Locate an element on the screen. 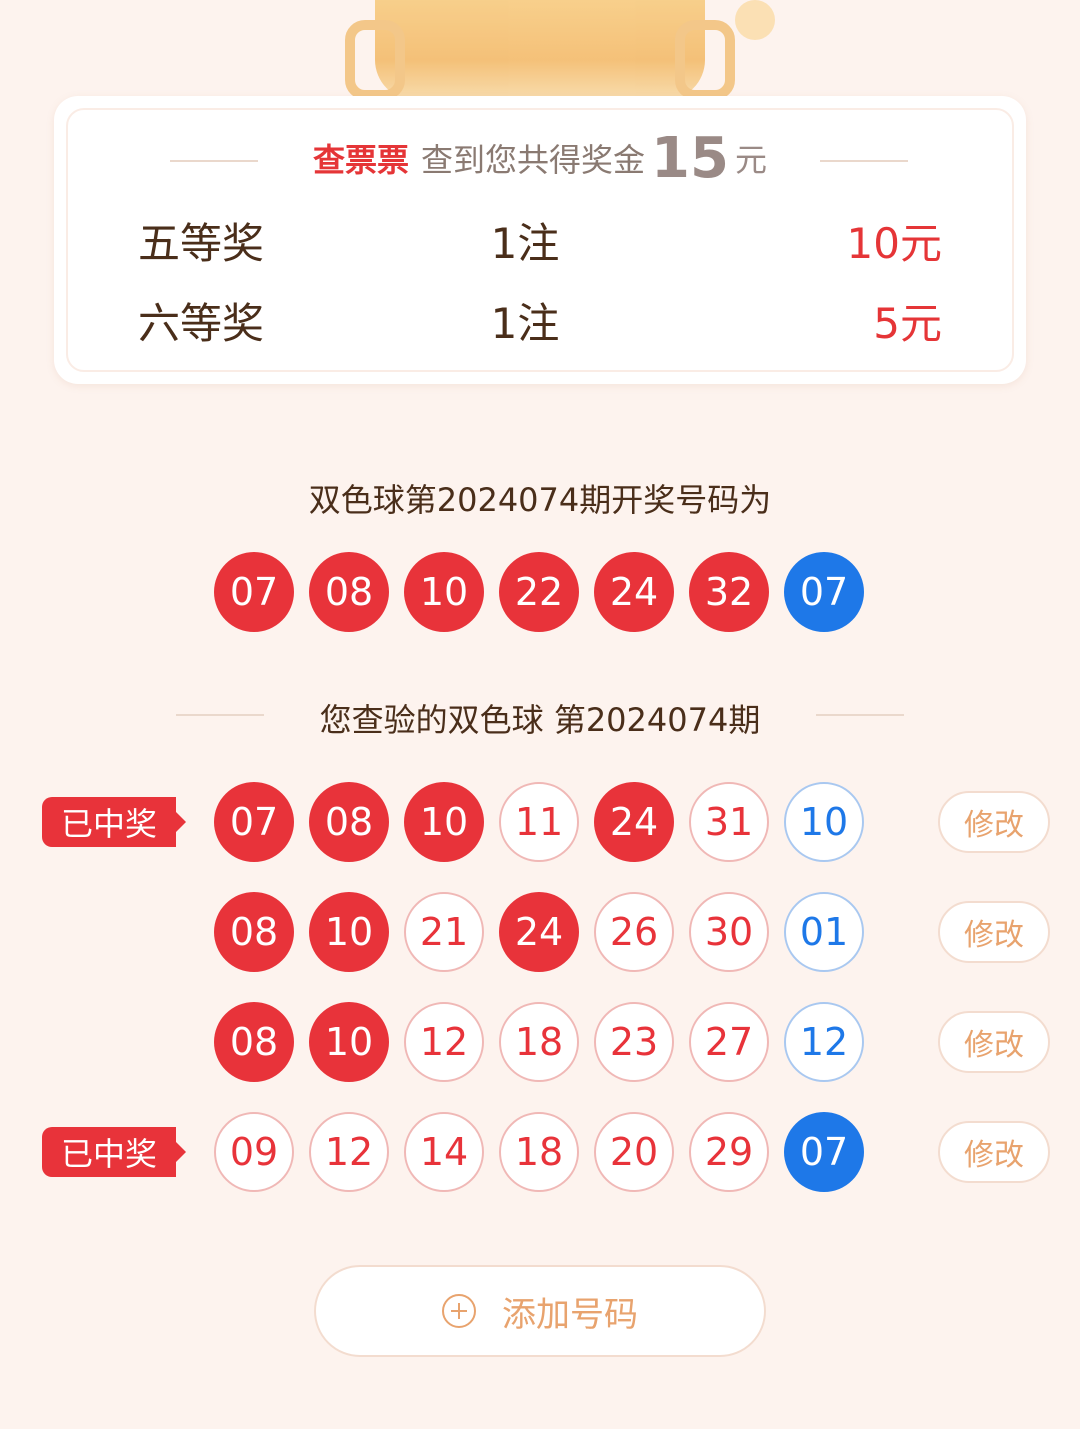 The image size is (1080, 1429). red-ball: 23 is located at coordinates (634, 1042).